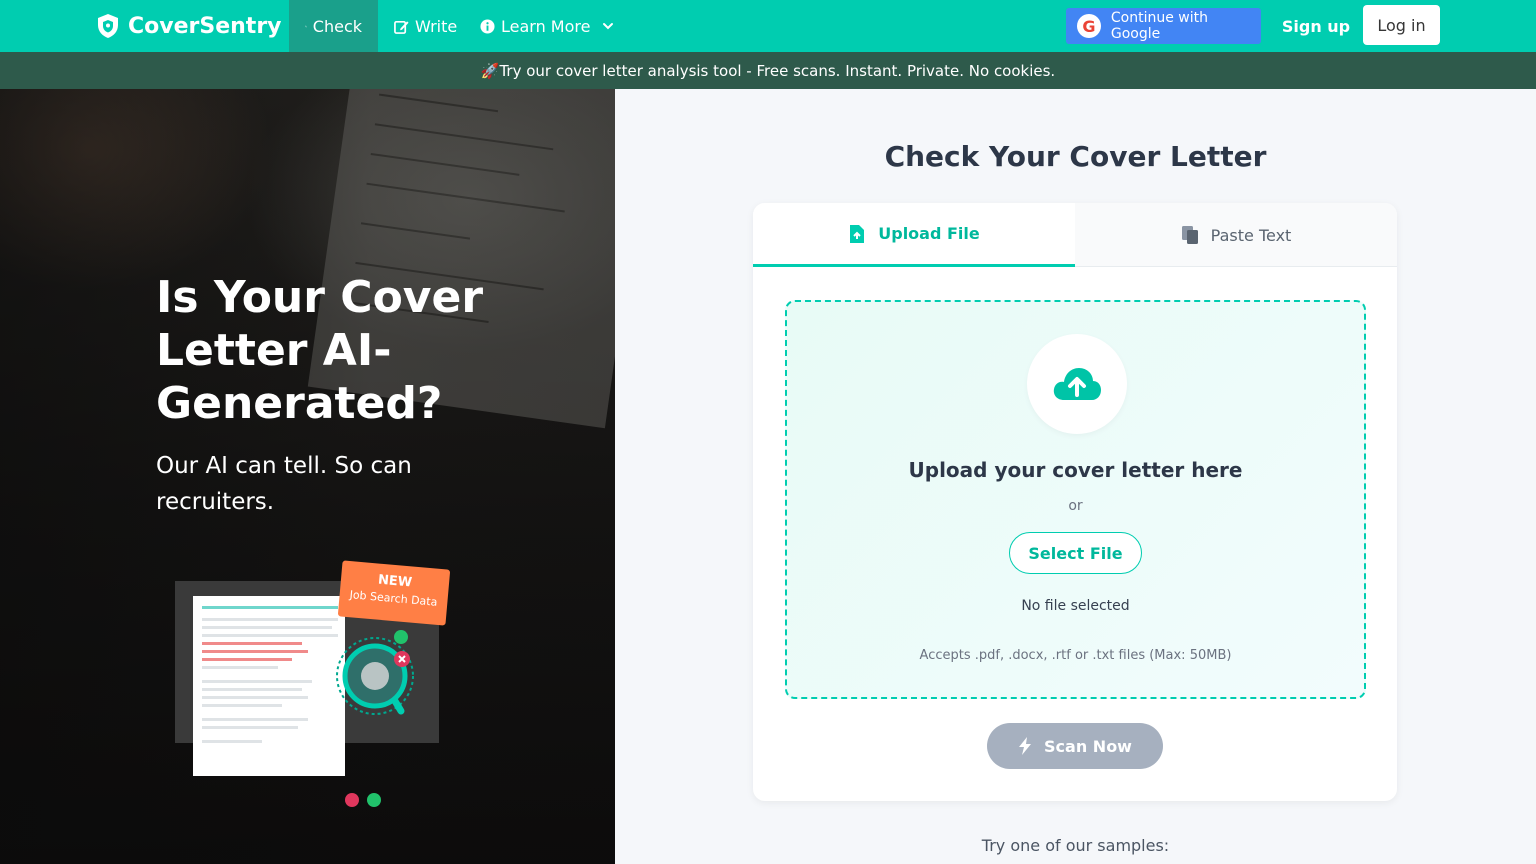 The width and height of the screenshot is (1536, 864). I want to click on new-badge: NEW Job Search Data, so click(394, 593).